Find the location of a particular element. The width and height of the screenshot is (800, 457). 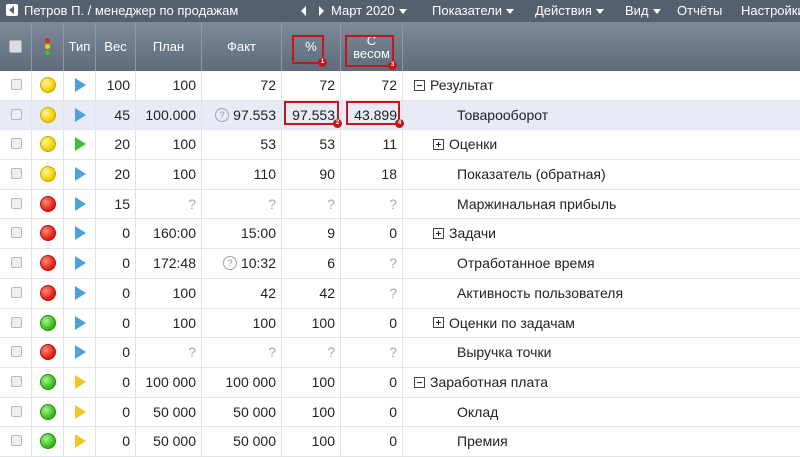

chevron-down-icon is located at coordinates (510, 12).